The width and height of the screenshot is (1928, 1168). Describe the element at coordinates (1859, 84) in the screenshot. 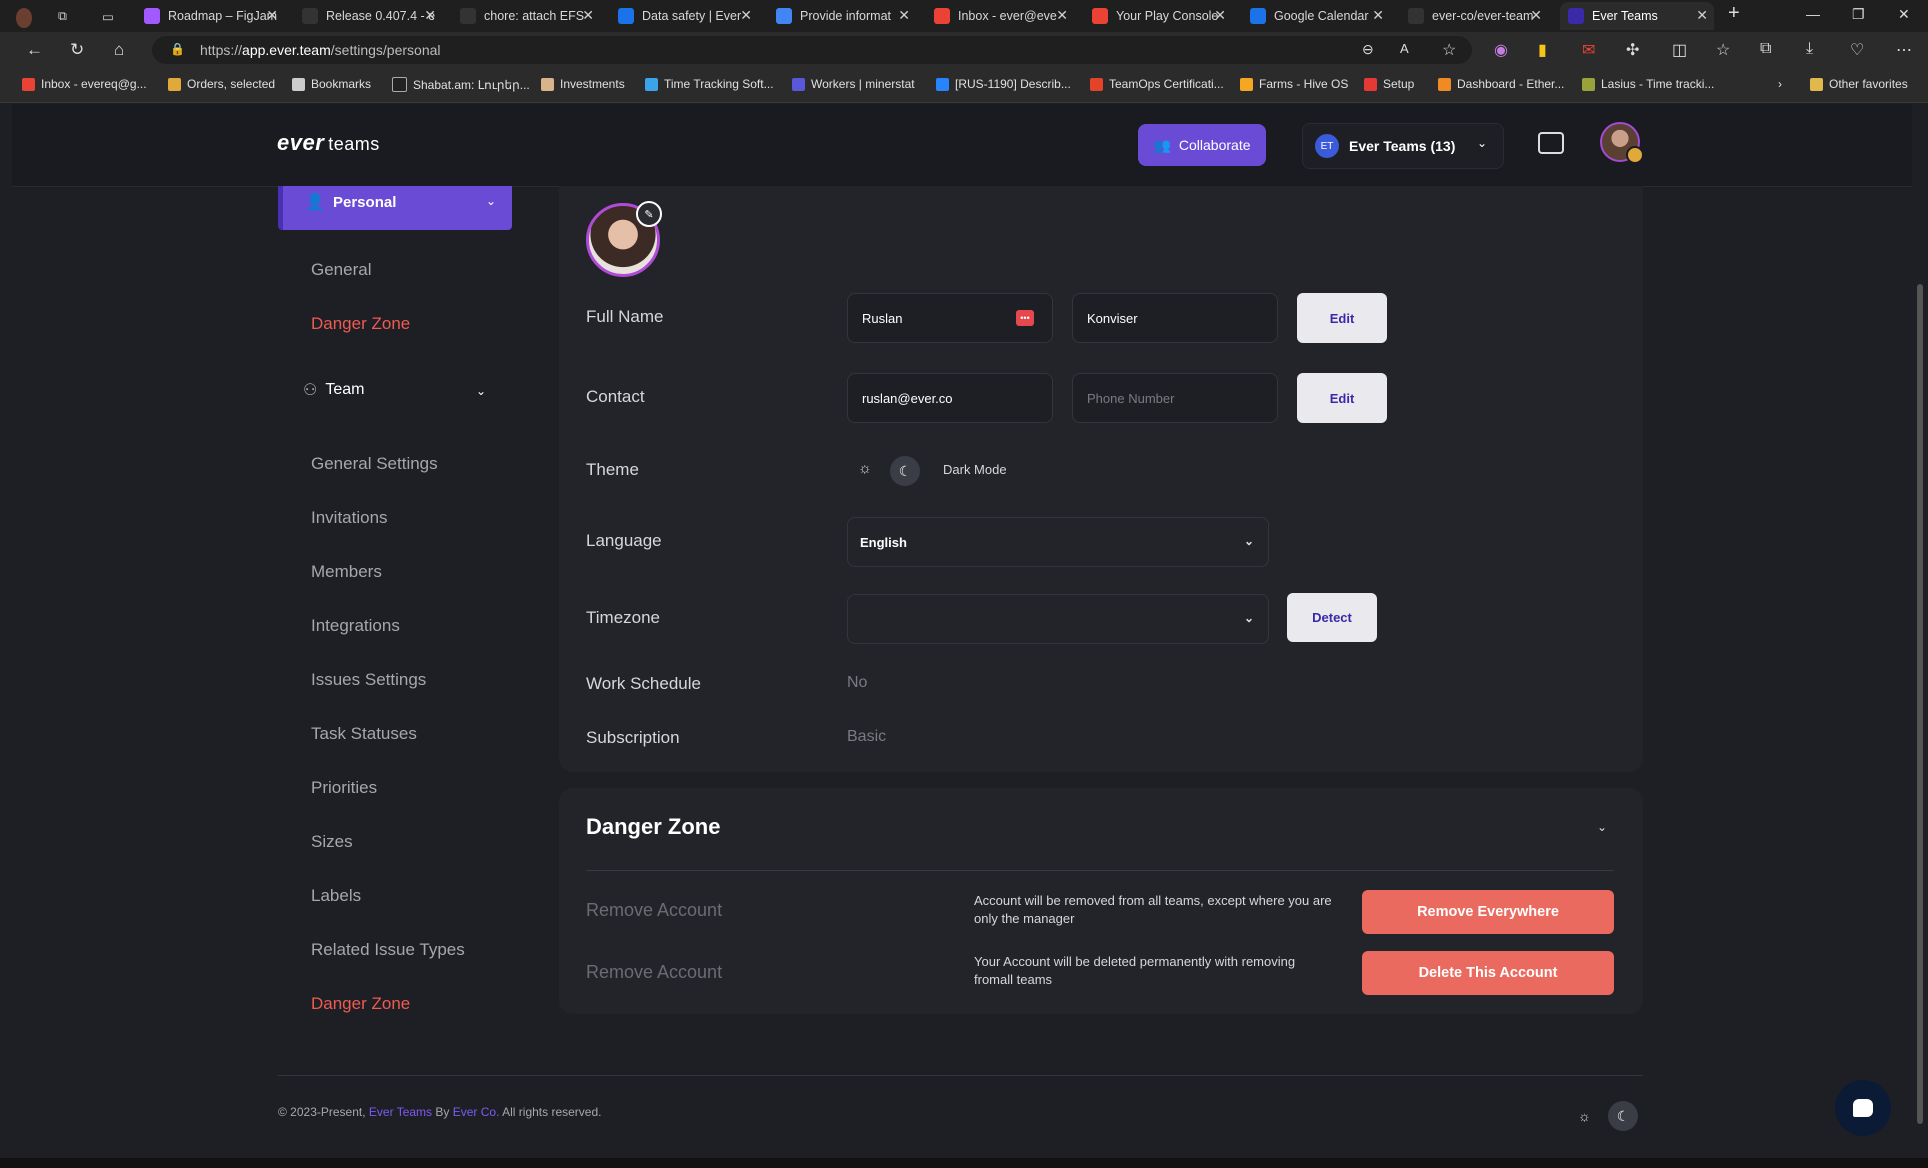

I see `bookmark-folder: Other favorites` at that location.